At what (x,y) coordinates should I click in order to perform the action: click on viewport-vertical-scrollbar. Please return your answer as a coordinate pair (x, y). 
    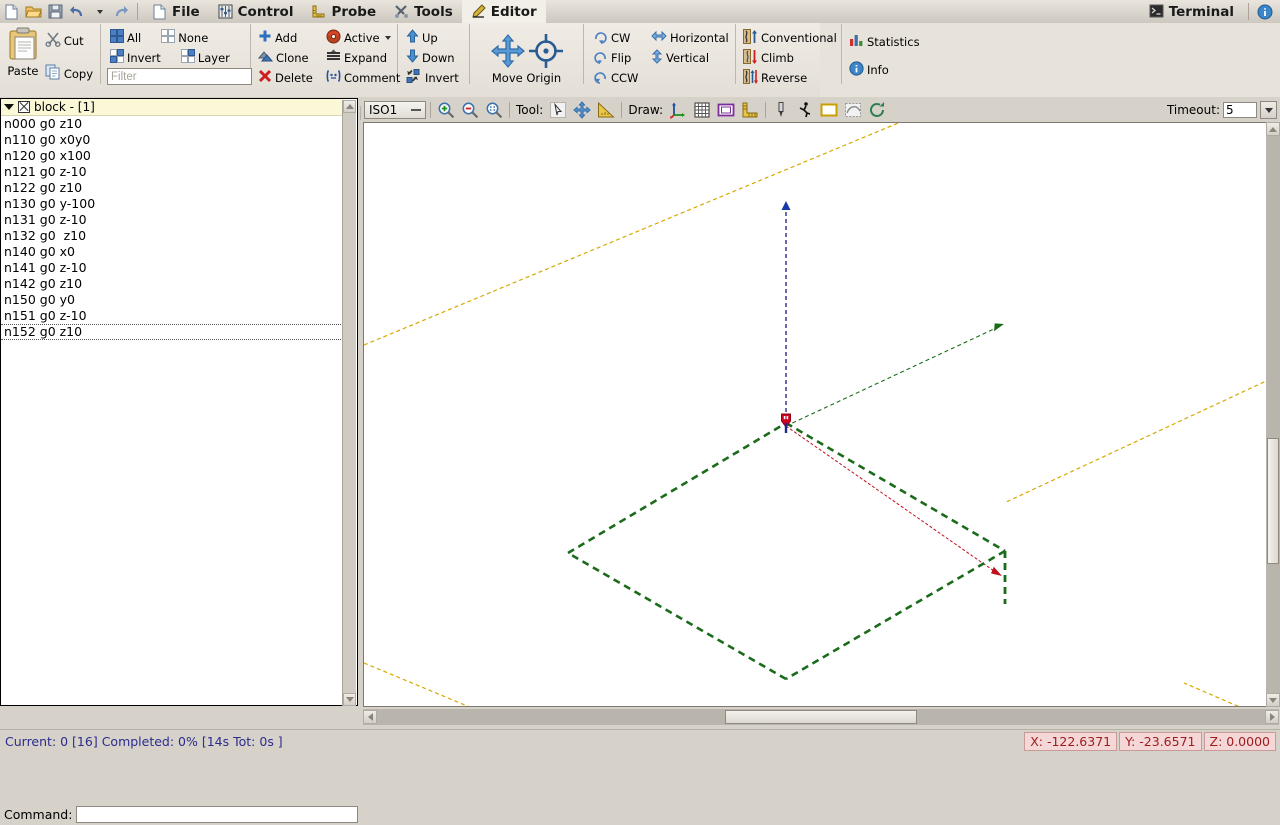
    Looking at the image, I should click on (1273, 414).